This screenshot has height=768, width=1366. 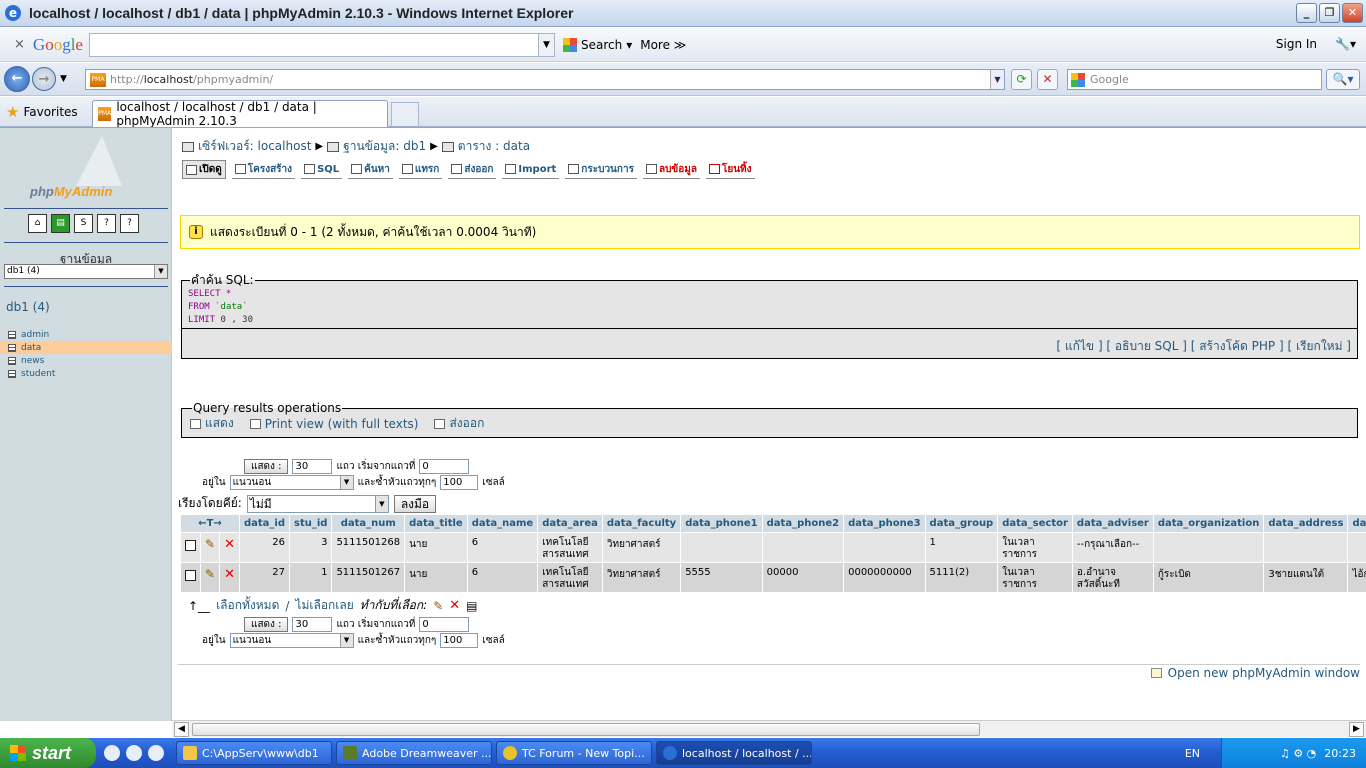 What do you see at coordinates (546, 44) in the screenshot?
I see `google-search-dropdown-icon: ▼` at bounding box center [546, 44].